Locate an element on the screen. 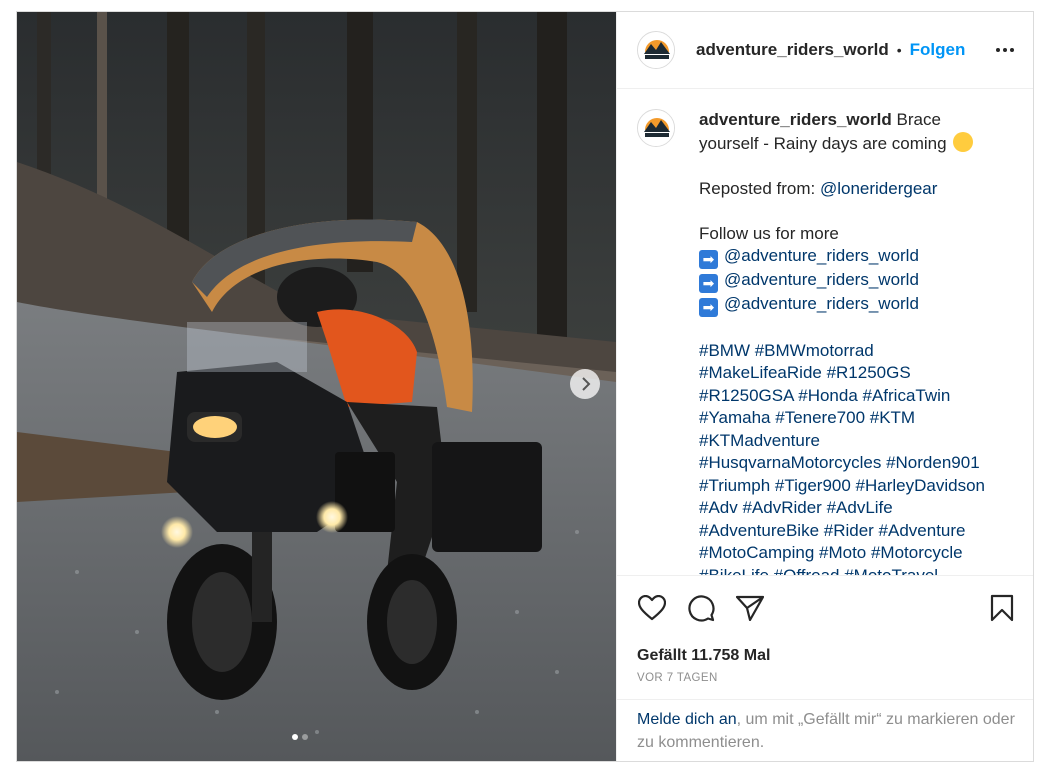 The image size is (1050, 777). bookmark-icon is located at coordinates (1002, 607).